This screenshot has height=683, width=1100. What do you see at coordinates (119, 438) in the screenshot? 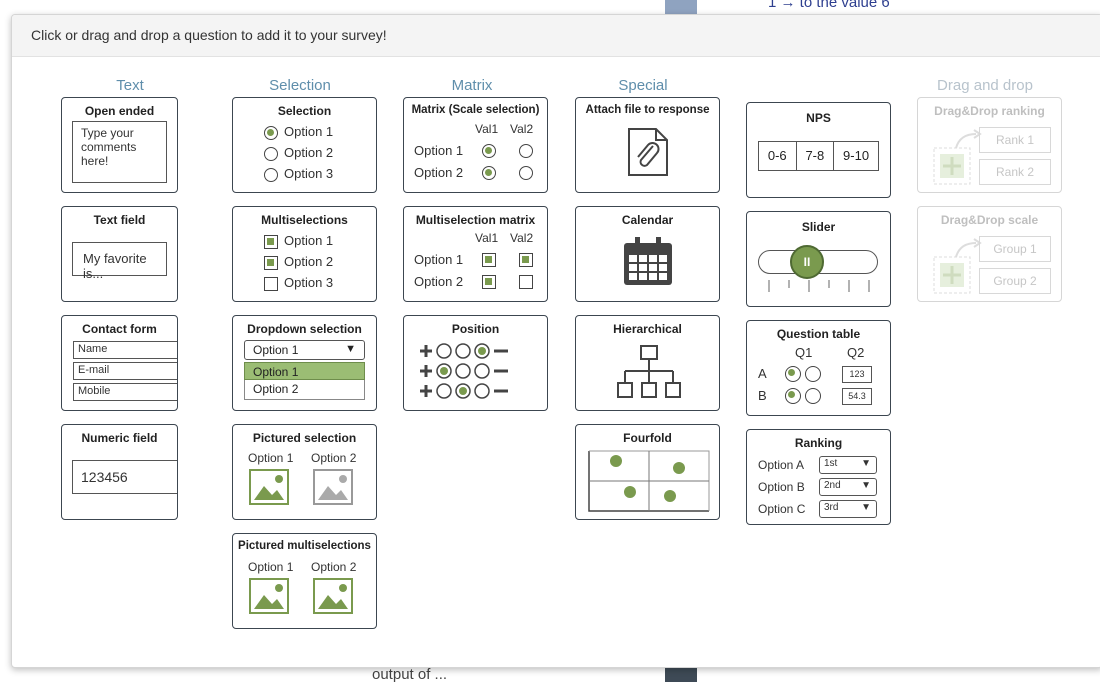
I see `card-title: Numeric field` at bounding box center [119, 438].